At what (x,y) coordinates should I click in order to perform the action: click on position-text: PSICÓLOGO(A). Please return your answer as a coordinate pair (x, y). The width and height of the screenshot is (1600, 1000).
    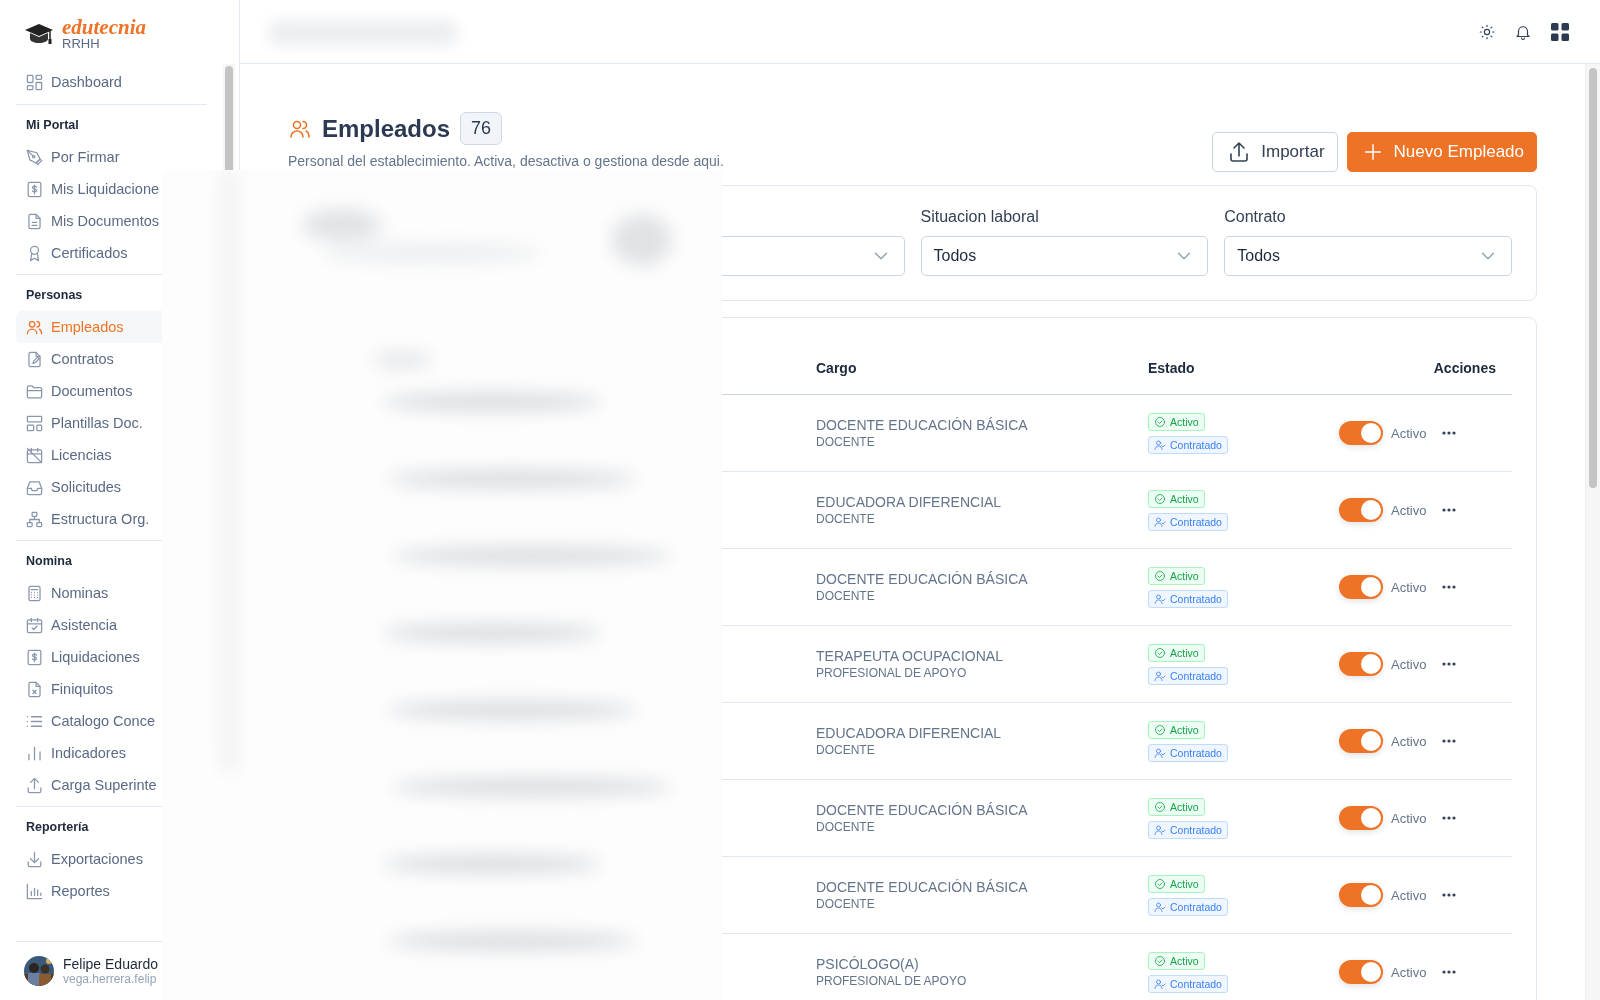
    Looking at the image, I should click on (868, 964).